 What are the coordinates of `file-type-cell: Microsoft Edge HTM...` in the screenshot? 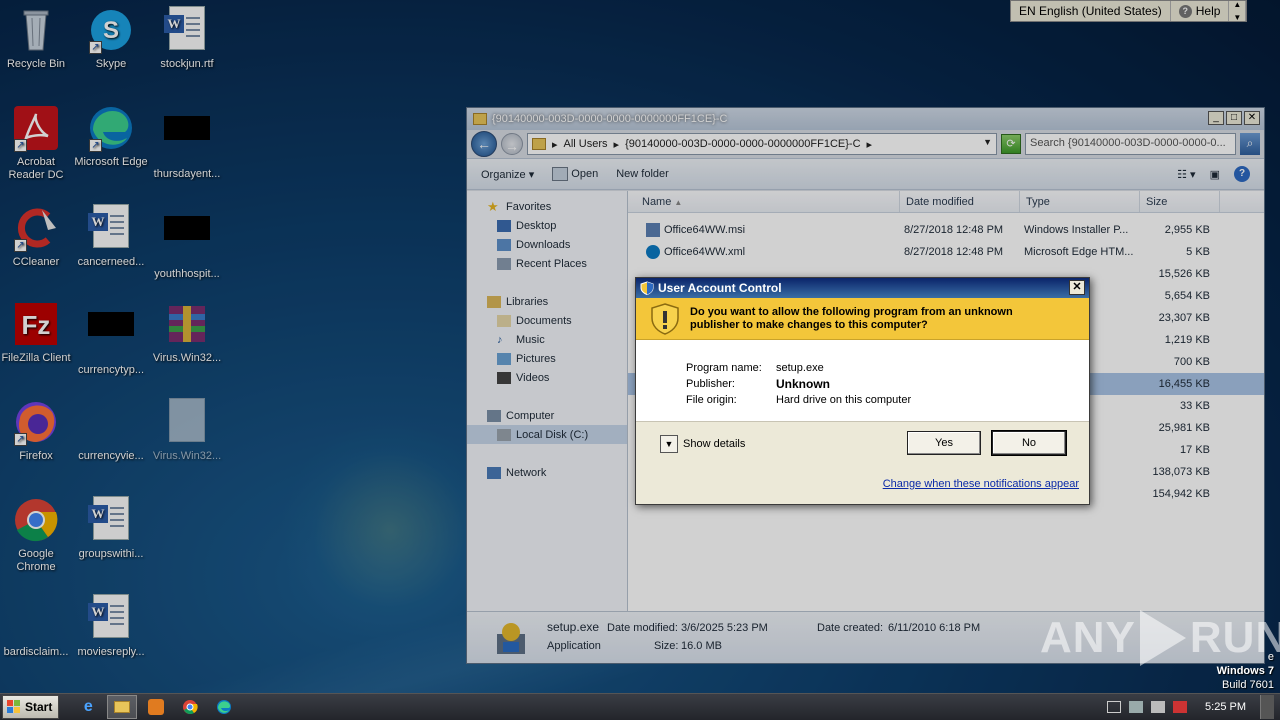 It's located at (1079, 252).